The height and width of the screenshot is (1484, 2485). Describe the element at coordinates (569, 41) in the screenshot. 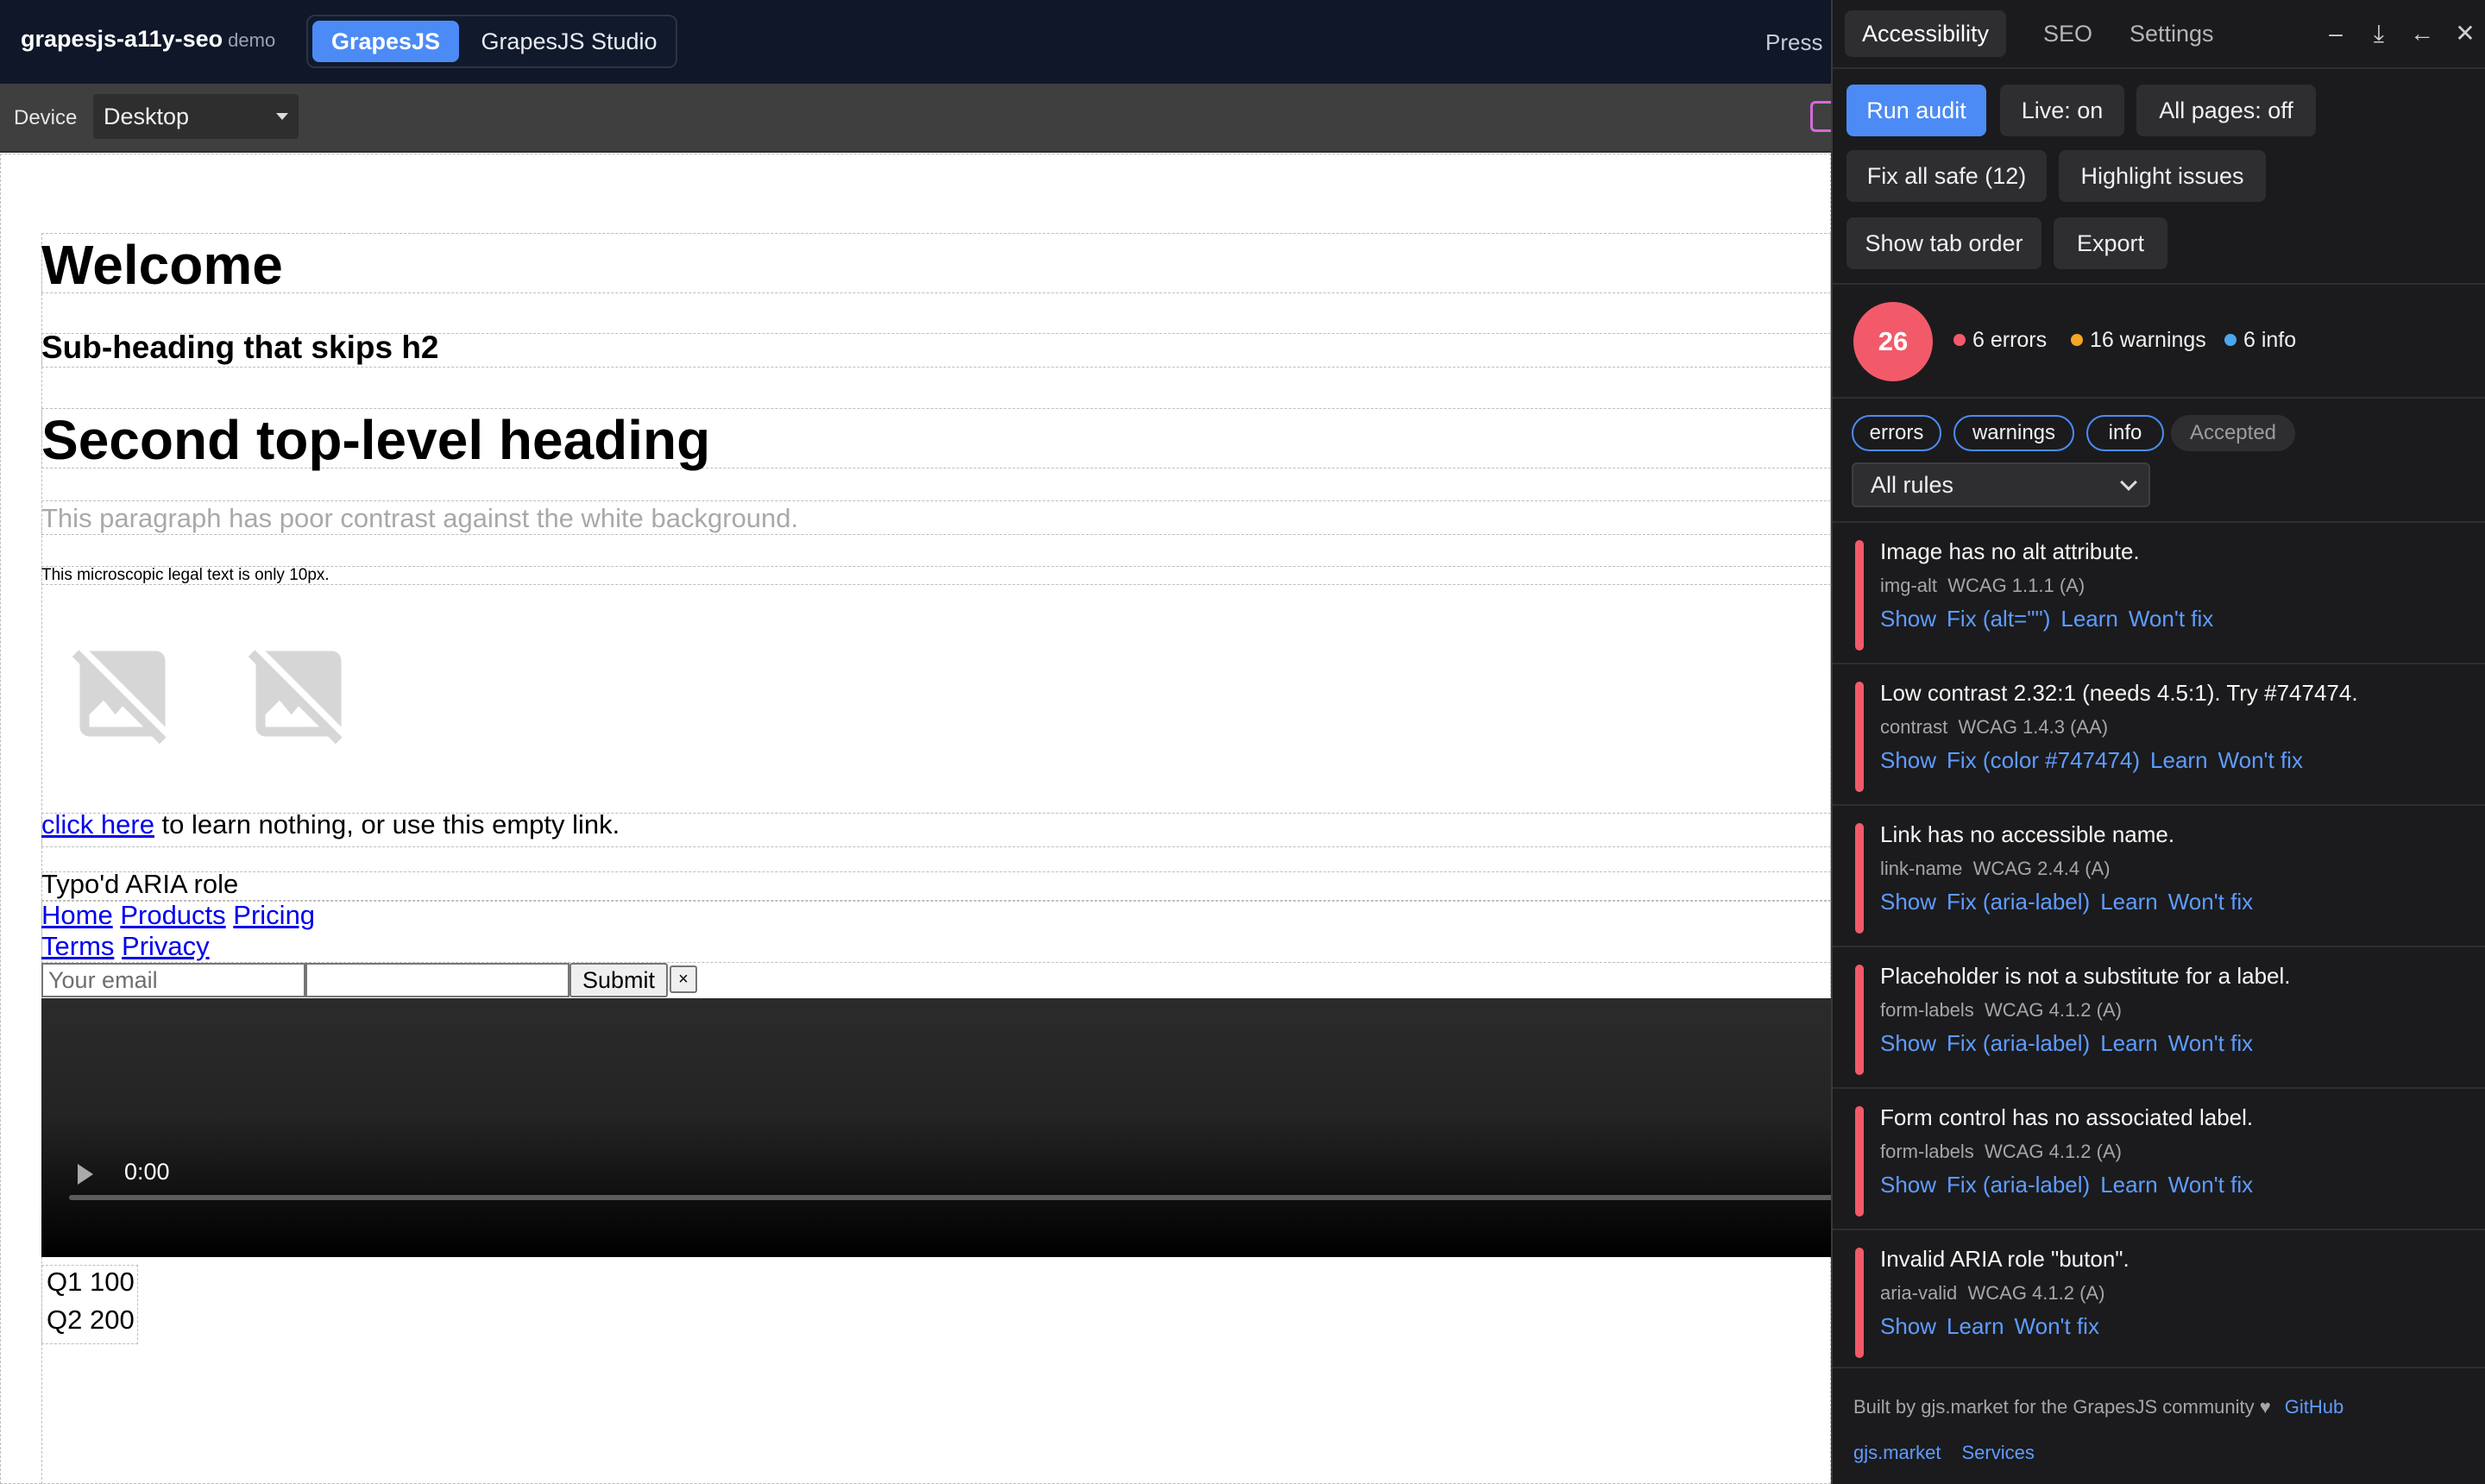

I see `toggle-grapesjs-studio: GrapesJS Studio` at that location.